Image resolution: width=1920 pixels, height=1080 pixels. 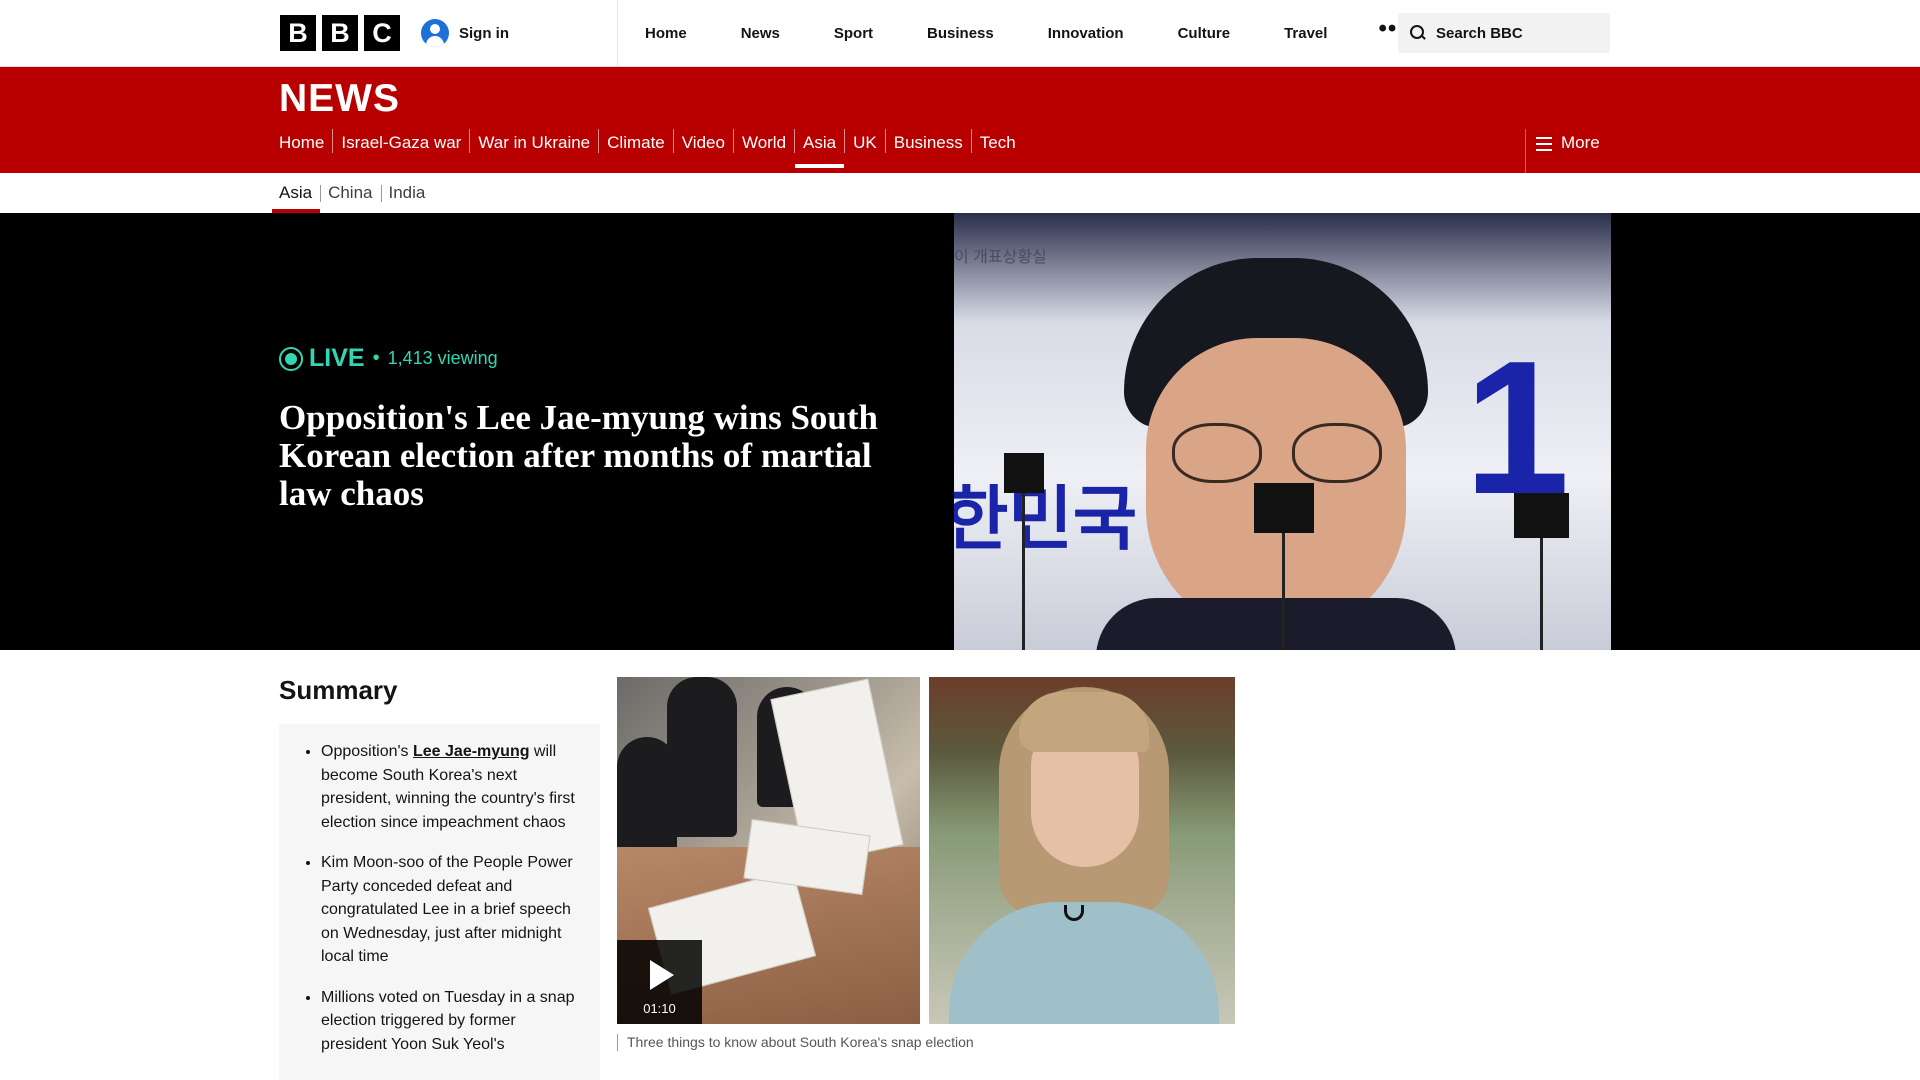 I want to click on candidate-portrait, so click(x=1276, y=454).